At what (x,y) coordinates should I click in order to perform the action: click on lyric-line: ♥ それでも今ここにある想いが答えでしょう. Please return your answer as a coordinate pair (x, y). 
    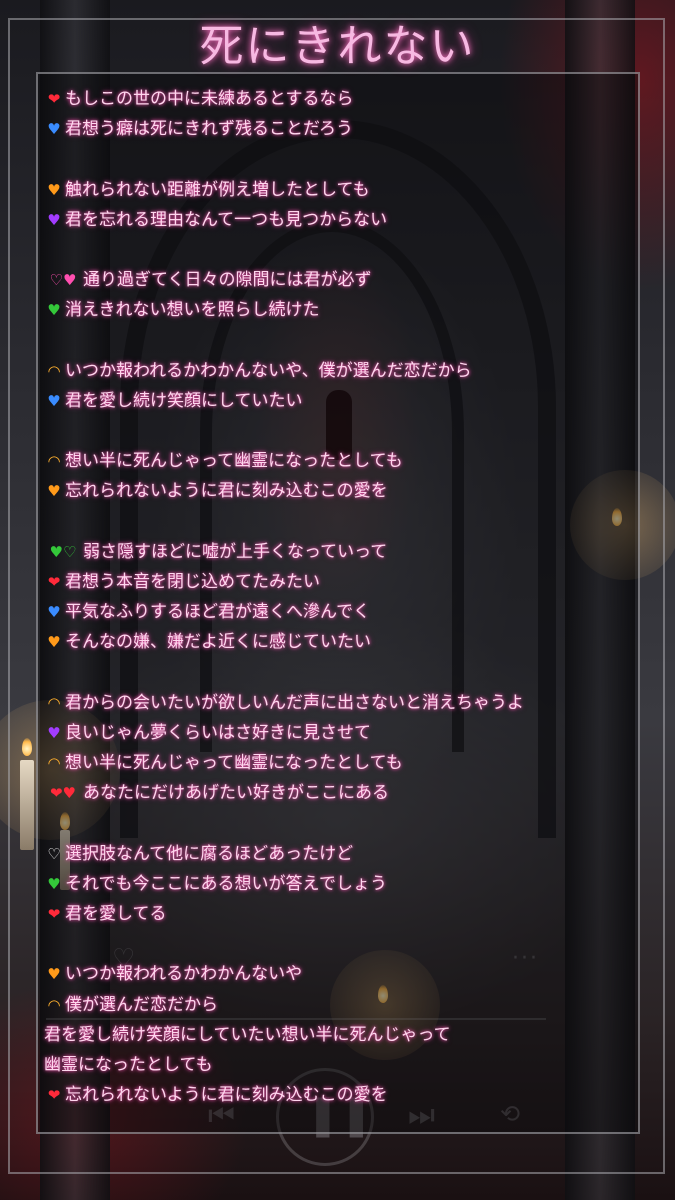
    Looking at the image, I should click on (339, 884).